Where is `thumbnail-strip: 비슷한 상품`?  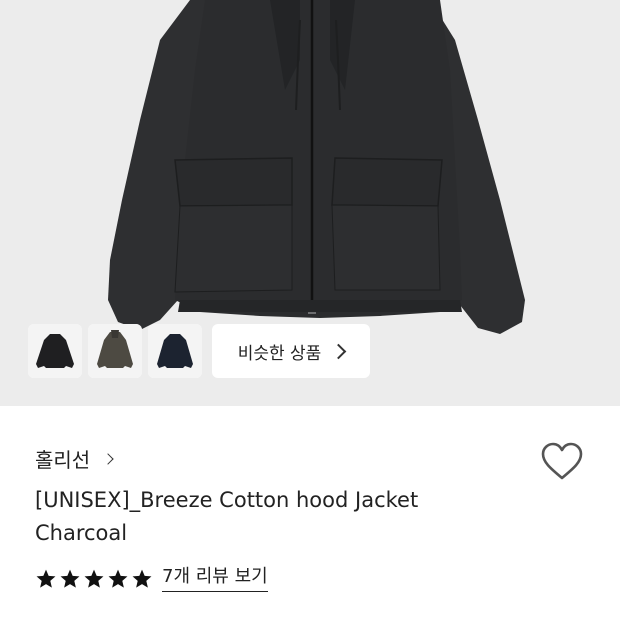
thumbnail-strip: 비슷한 상품 is located at coordinates (199, 351).